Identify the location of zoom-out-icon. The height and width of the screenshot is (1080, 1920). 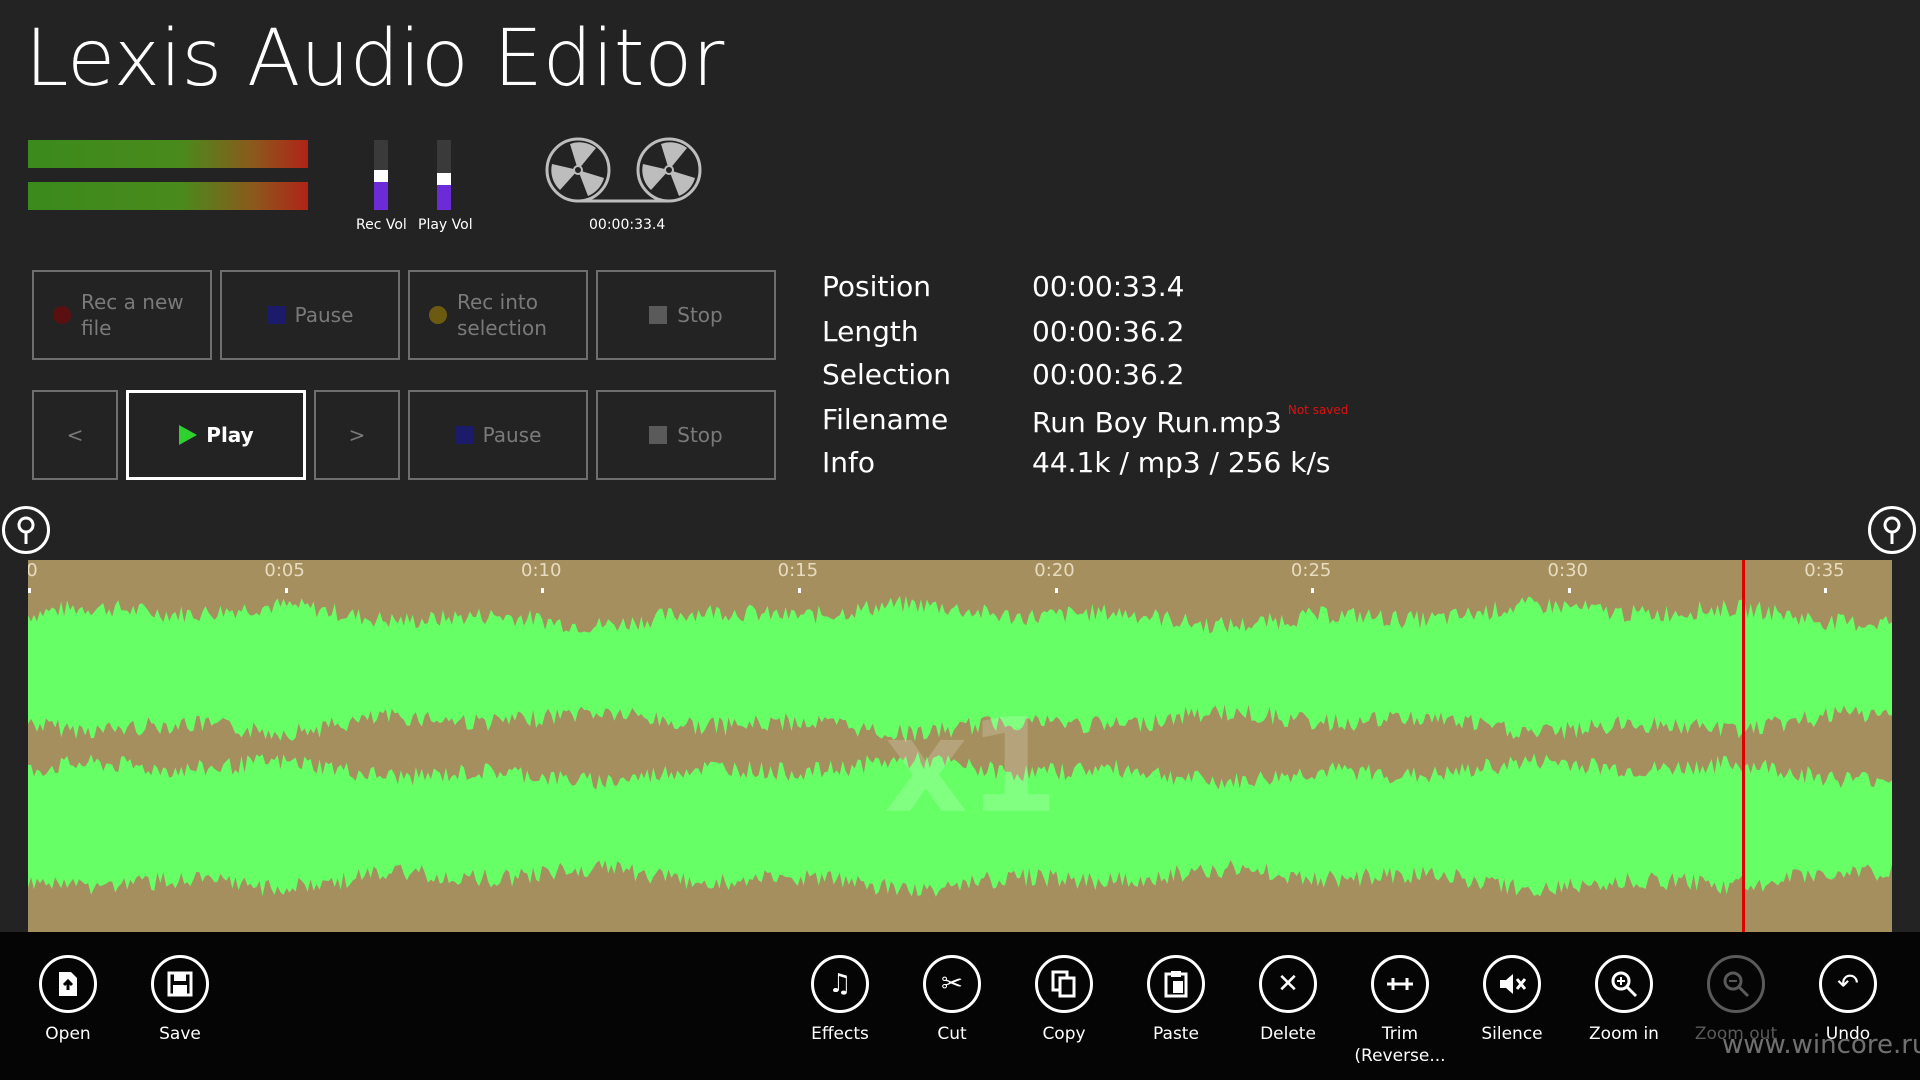
(1736, 984).